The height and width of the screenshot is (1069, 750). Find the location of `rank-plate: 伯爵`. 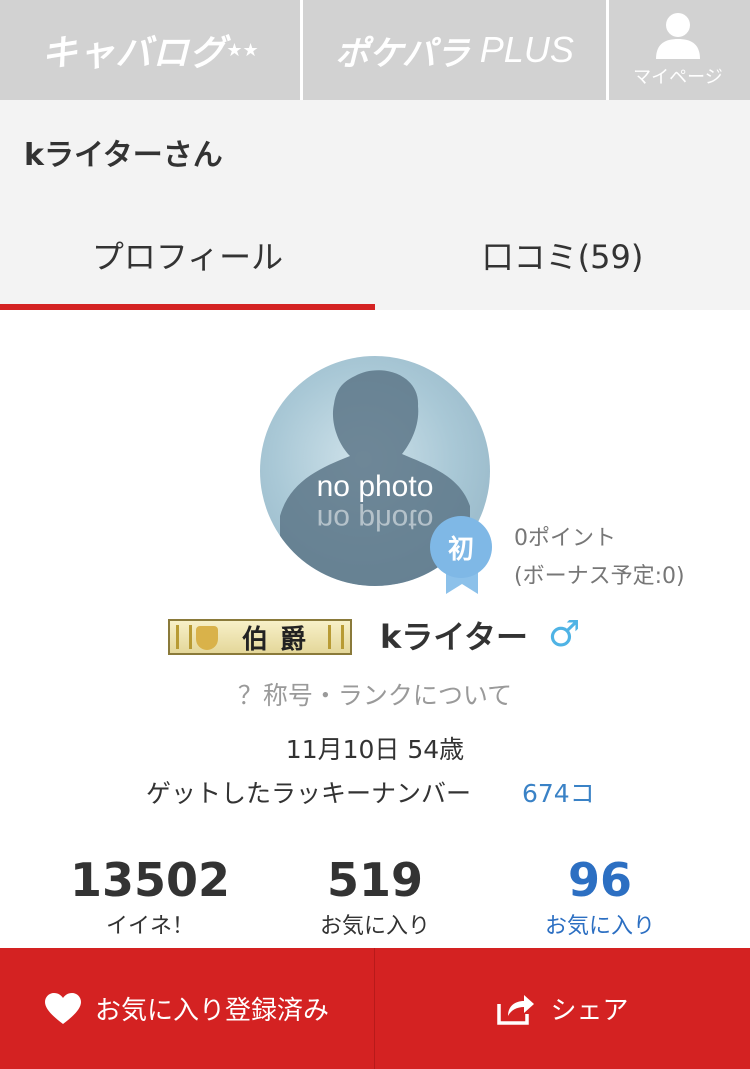

rank-plate: 伯爵 is located at coordinates (260, 637).